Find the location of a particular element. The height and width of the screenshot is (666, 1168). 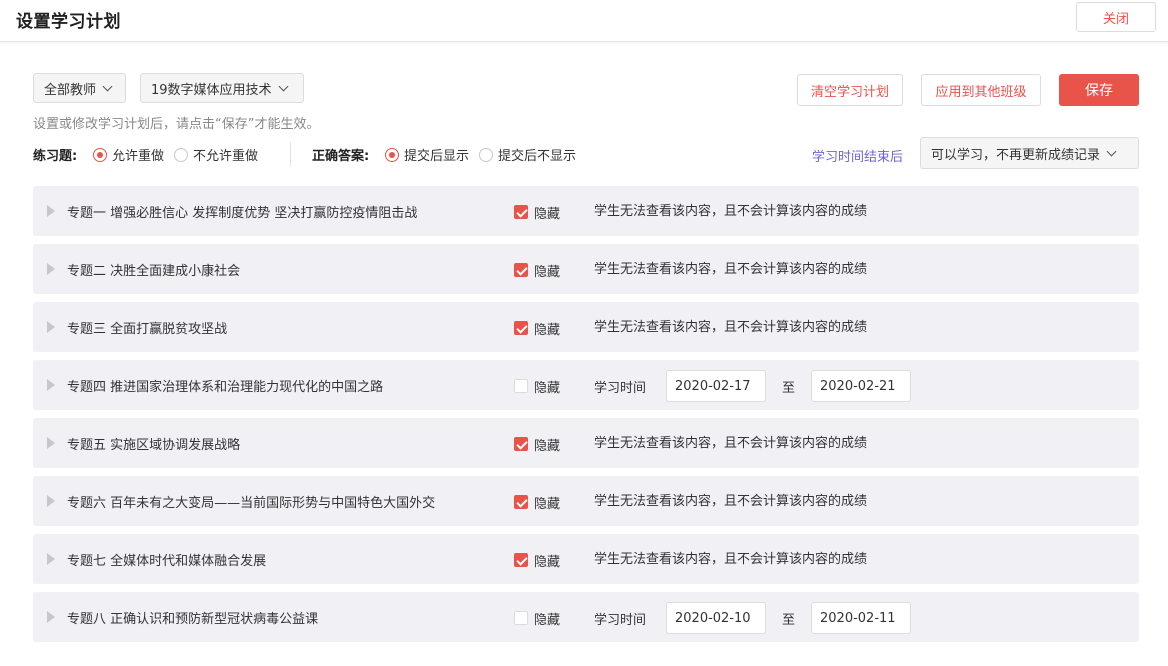

exercise-radio-group: 允许重做 不允许重做 is located at coordinates (180, 154).